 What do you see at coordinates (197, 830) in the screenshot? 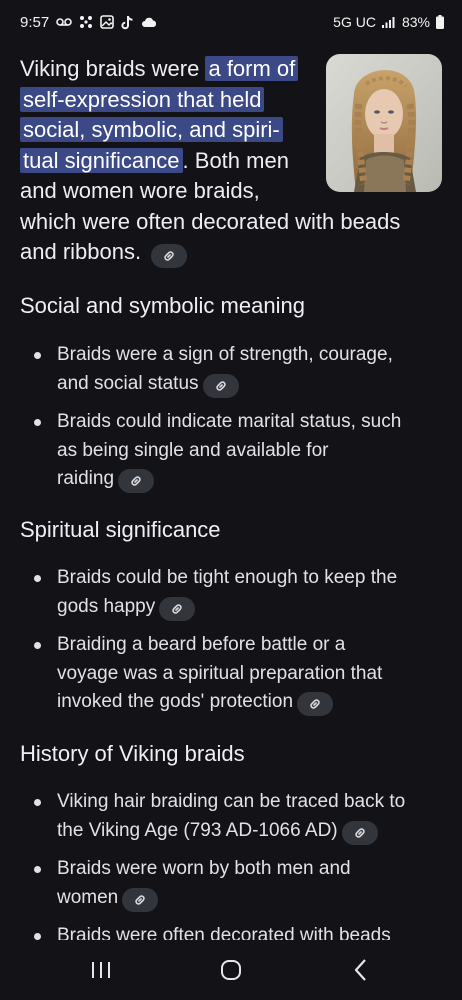
I see `bullet-text: the Viking Age (793 AD-1066 AD)` at bounding box center [197, 830].